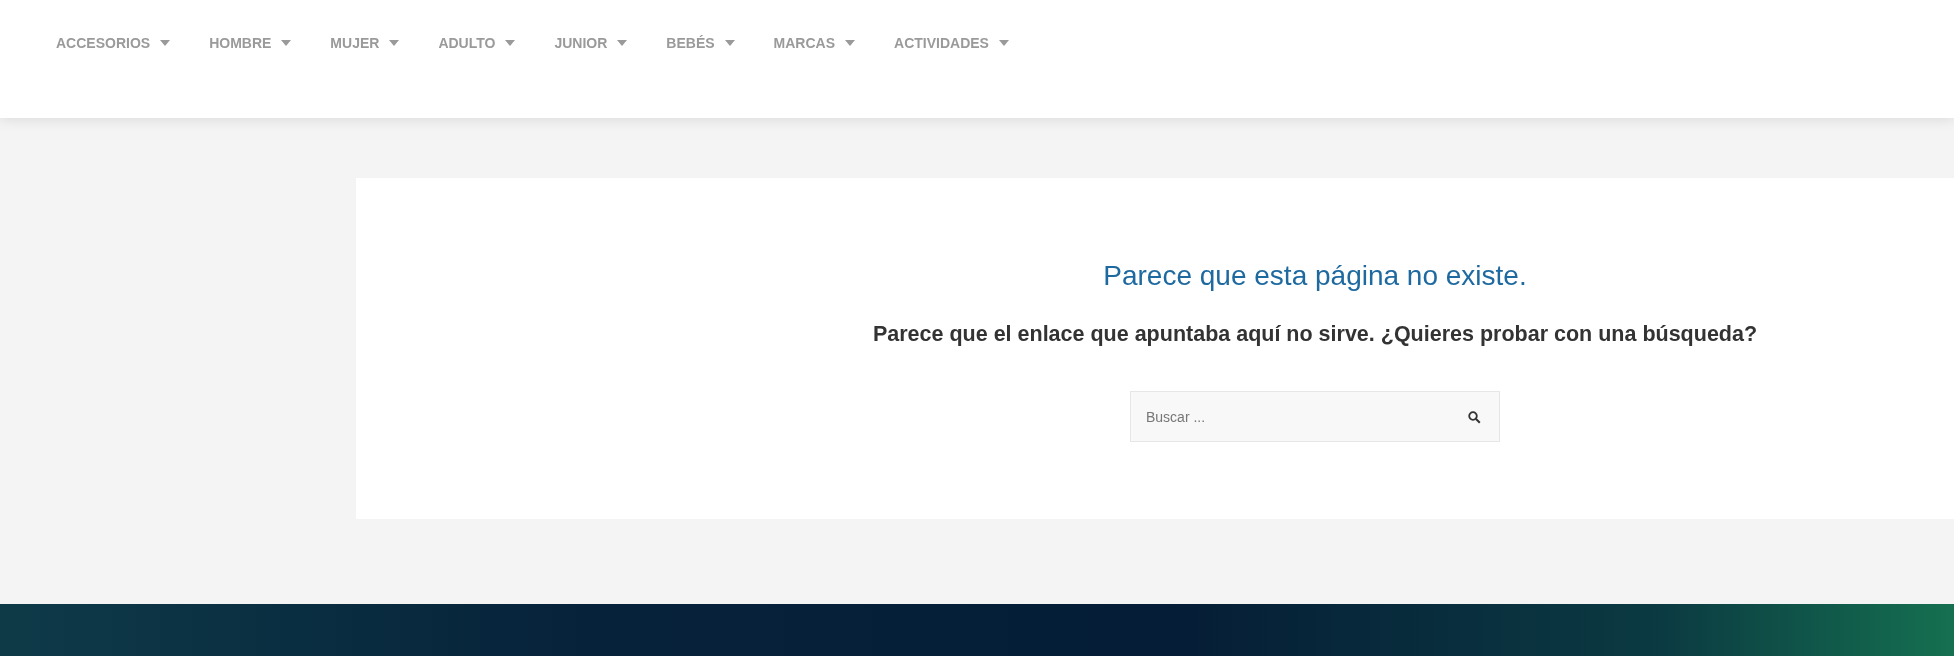 Image resolution: width=1954 pixels, height=656 pixels. I want to click on nav-menu-item: HOMBRE, so click(250, 43).